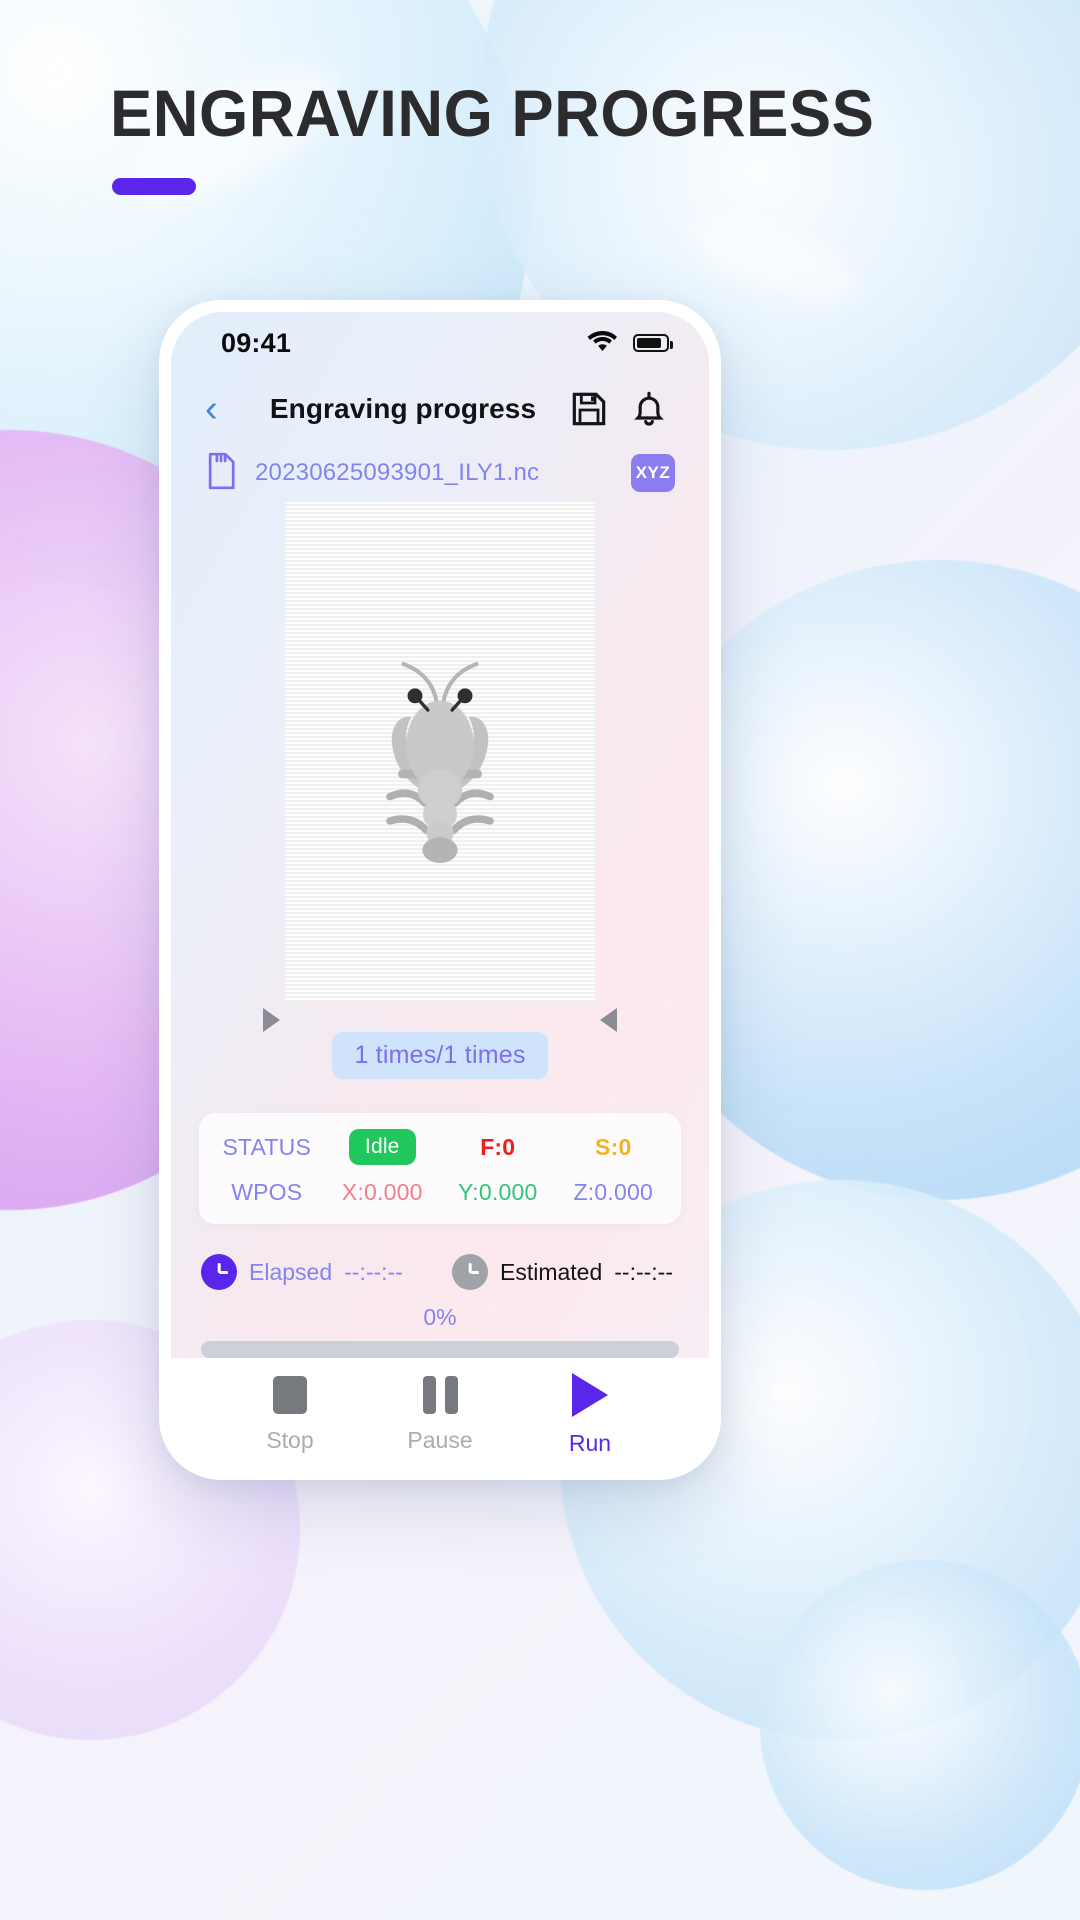 This screenshot has height=1920, width=1080. Describe the element at coordinates (440, 1349) in the screenshot. I see `progress-bar` at that location.